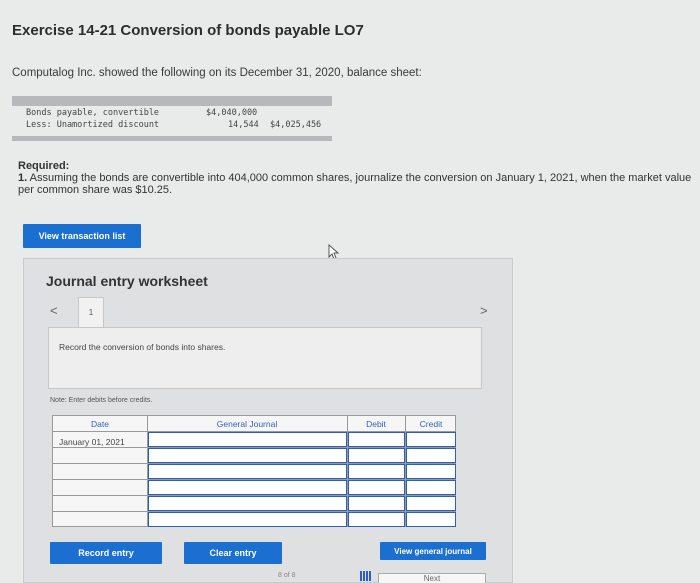  I want to click on prev-chevron-icon: <, so click(54, 310).